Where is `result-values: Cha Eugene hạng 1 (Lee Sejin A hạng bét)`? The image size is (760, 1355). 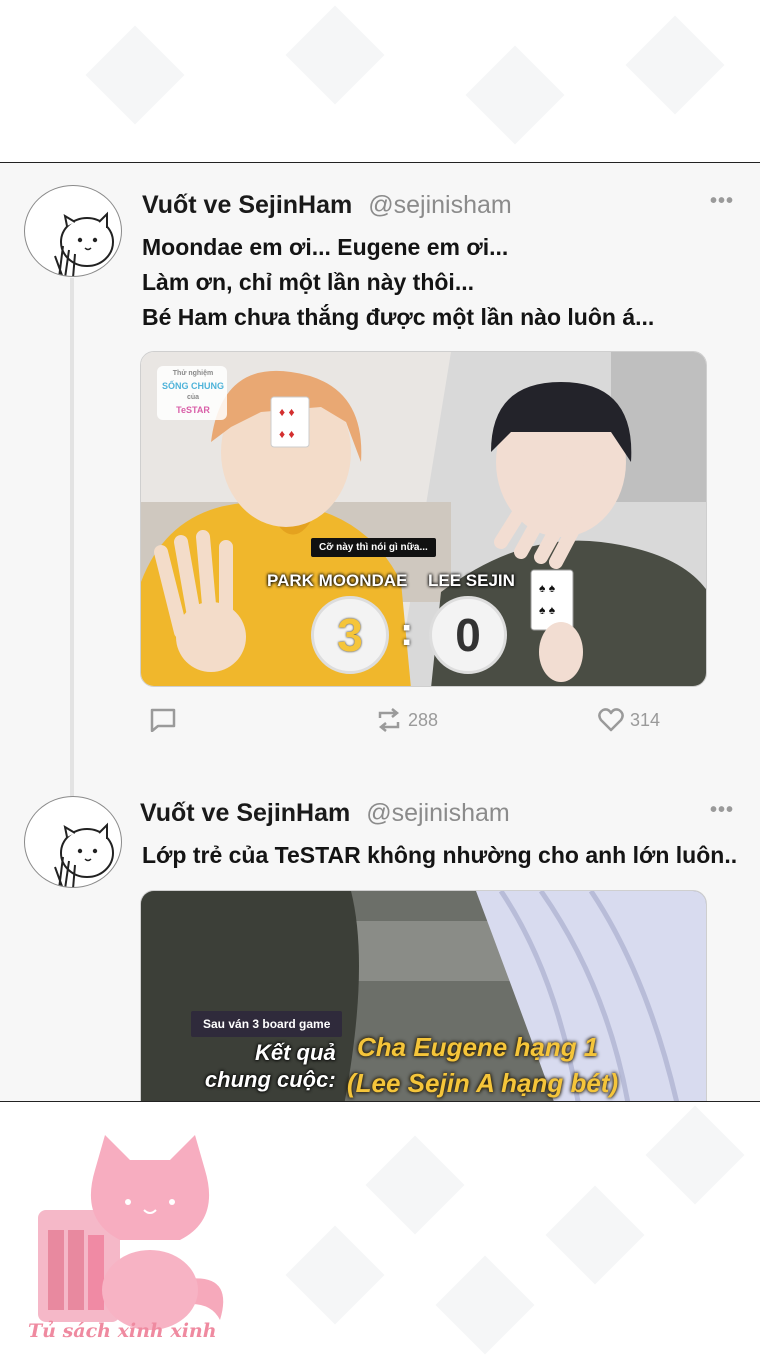
result-values: Cha Eugene hạng 1 (Lee Sejin A hạng bét) is located at coordinates (482, 1065).